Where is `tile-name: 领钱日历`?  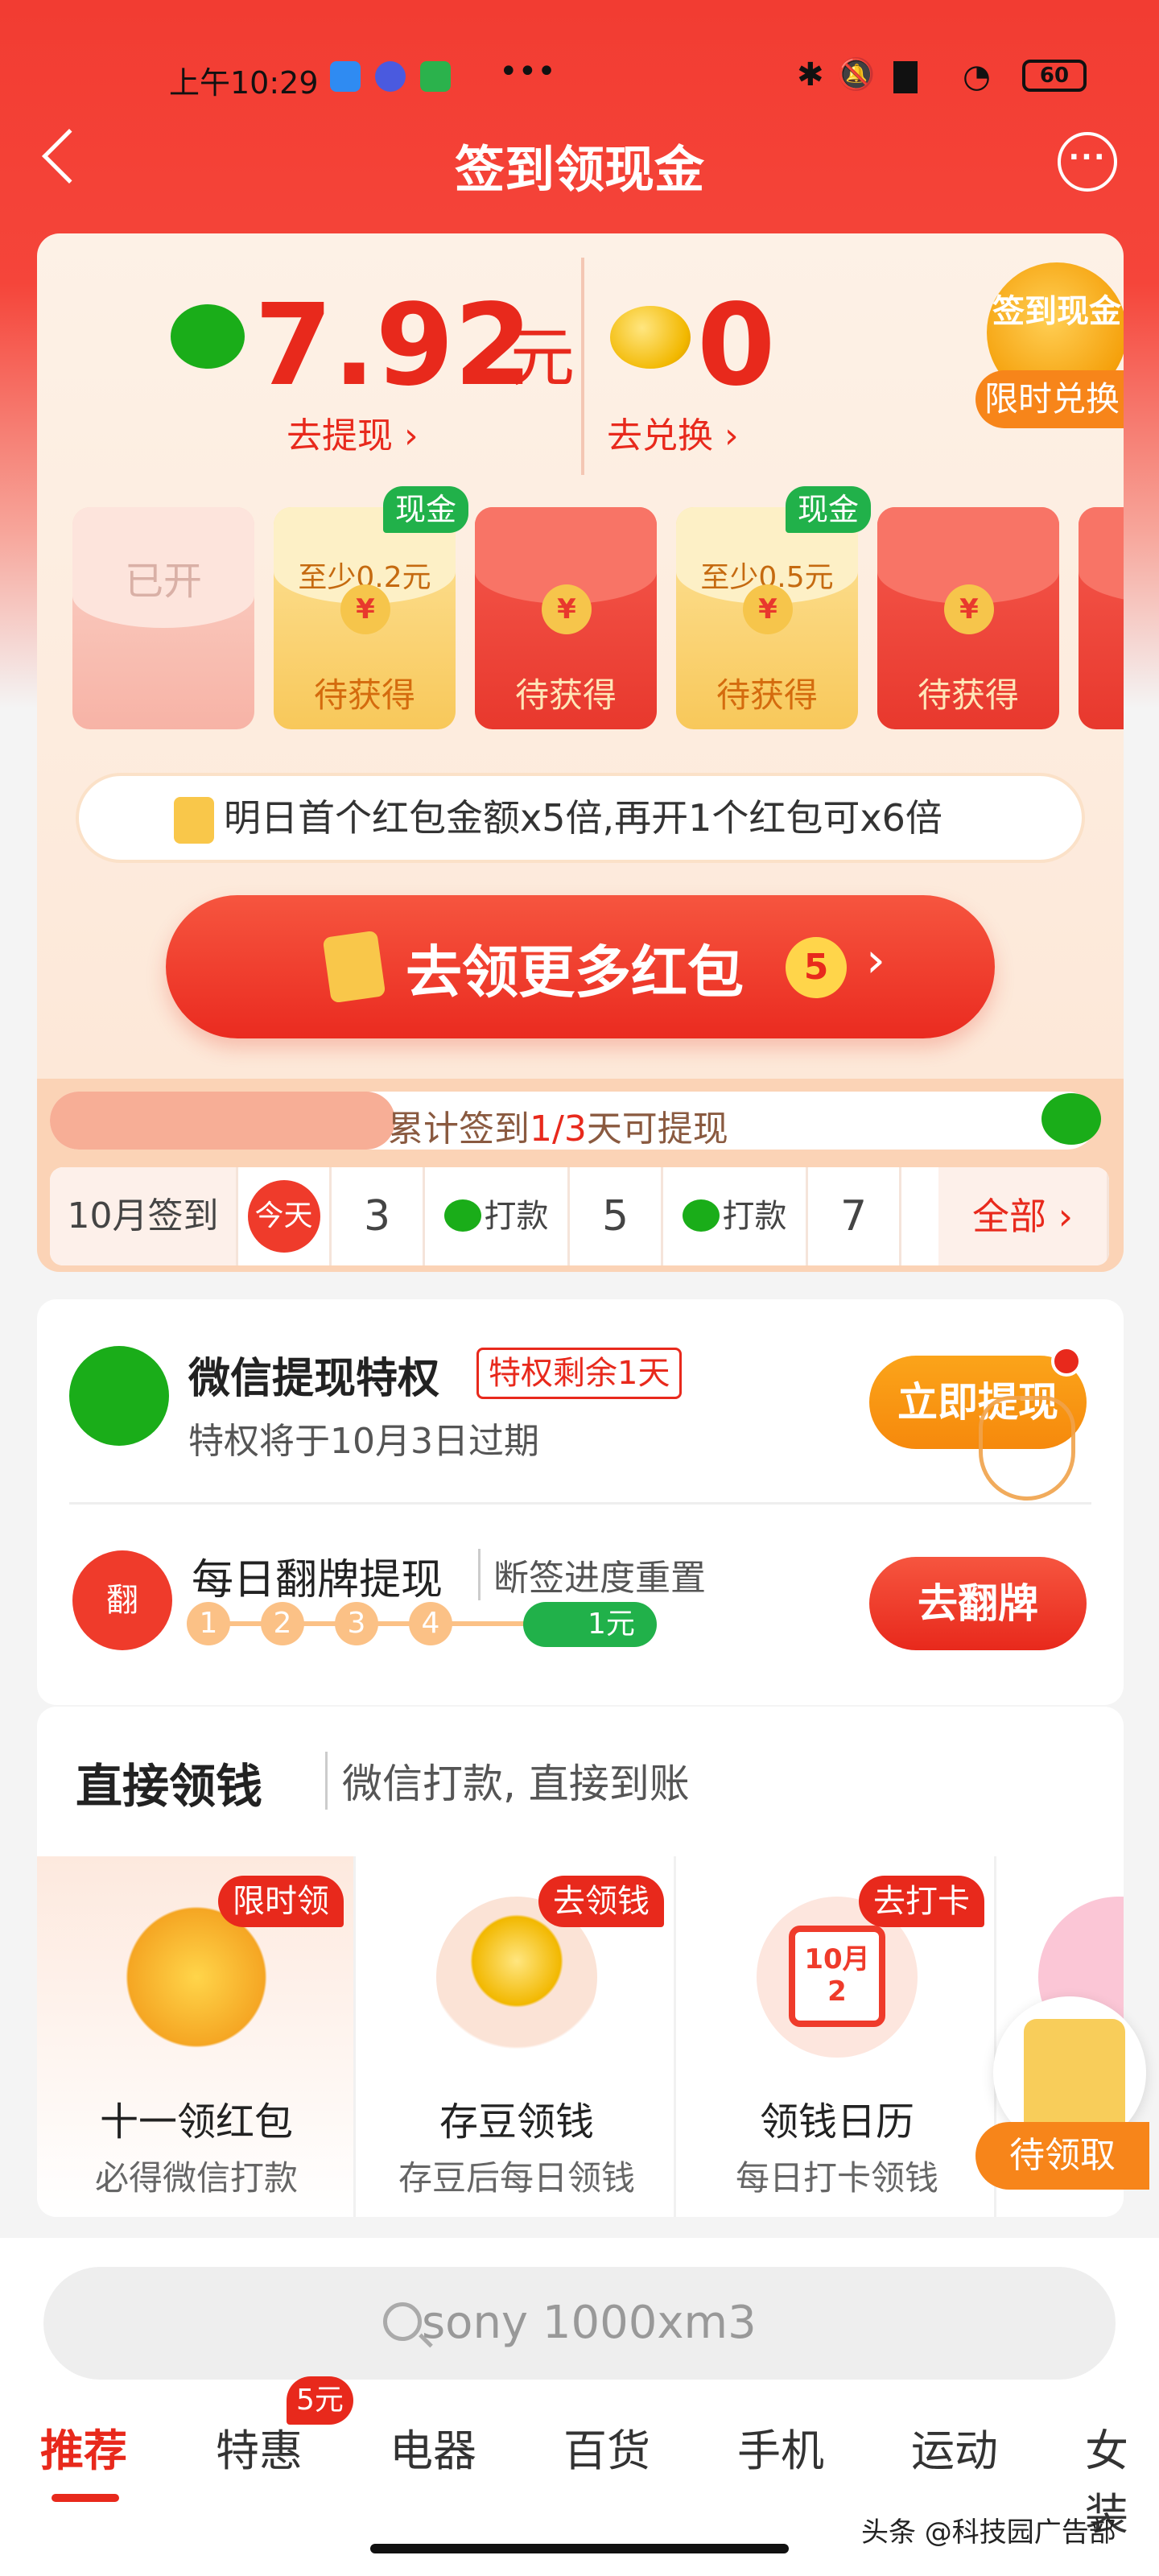 tile-name: 领钱日历 is located at coordinates (837, 2122).